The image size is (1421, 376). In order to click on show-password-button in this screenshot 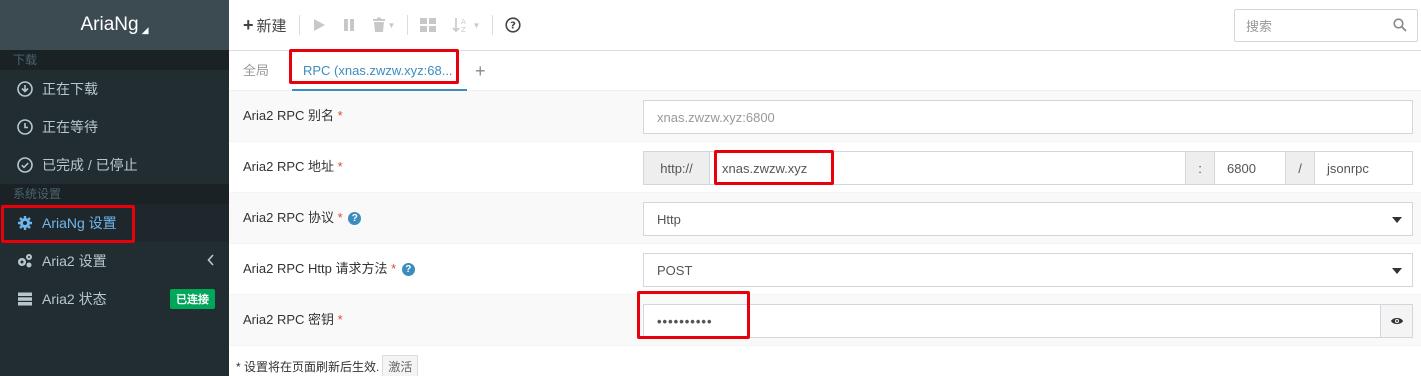, I will do `click(1396, 321)`.